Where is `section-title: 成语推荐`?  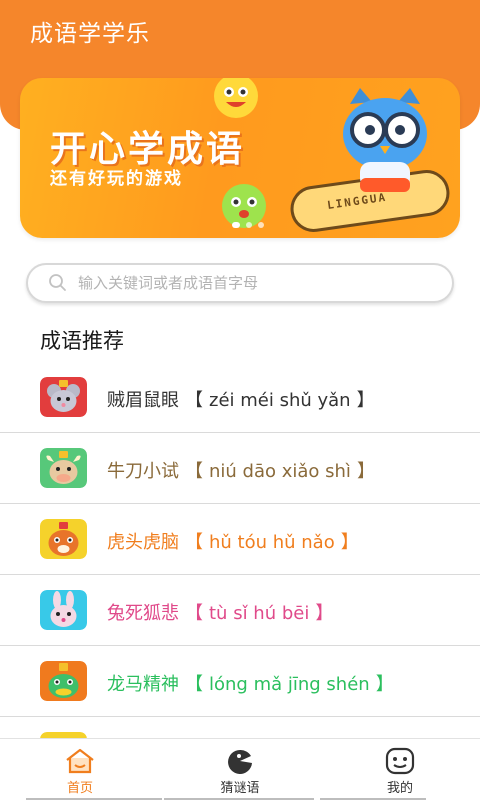
section-title: 成语推荐 is located at coordinates (82, 341).